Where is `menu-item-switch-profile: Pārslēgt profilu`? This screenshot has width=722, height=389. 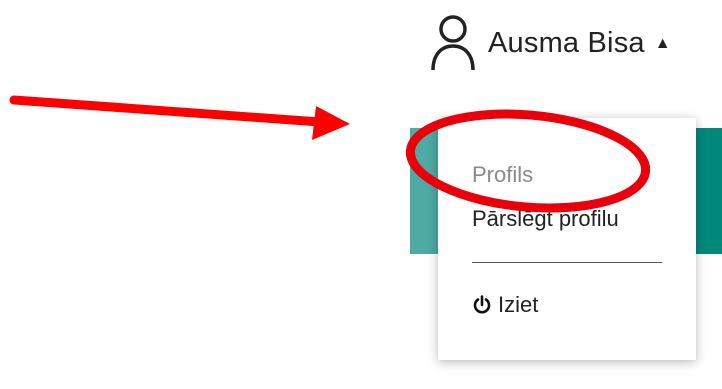 menu-item-switch-profile: Pārslēgt profilu is located at coordinates (545, 219).